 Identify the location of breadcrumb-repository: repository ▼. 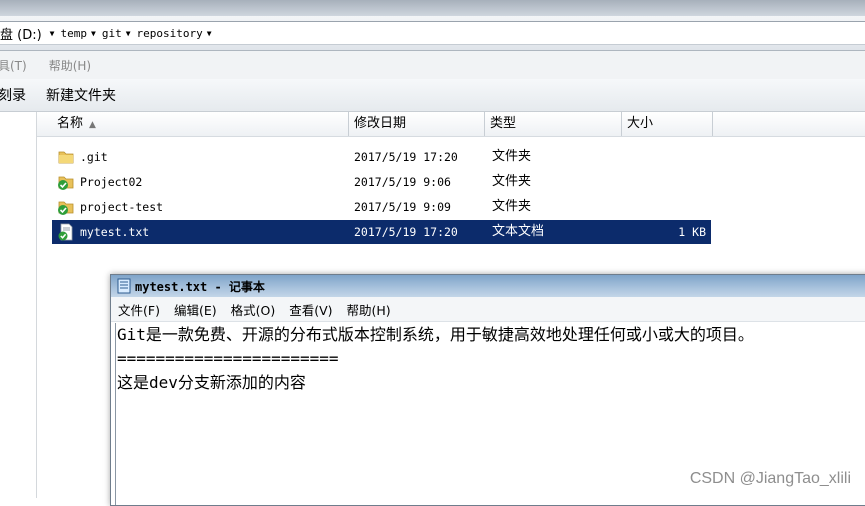
(174, 33).